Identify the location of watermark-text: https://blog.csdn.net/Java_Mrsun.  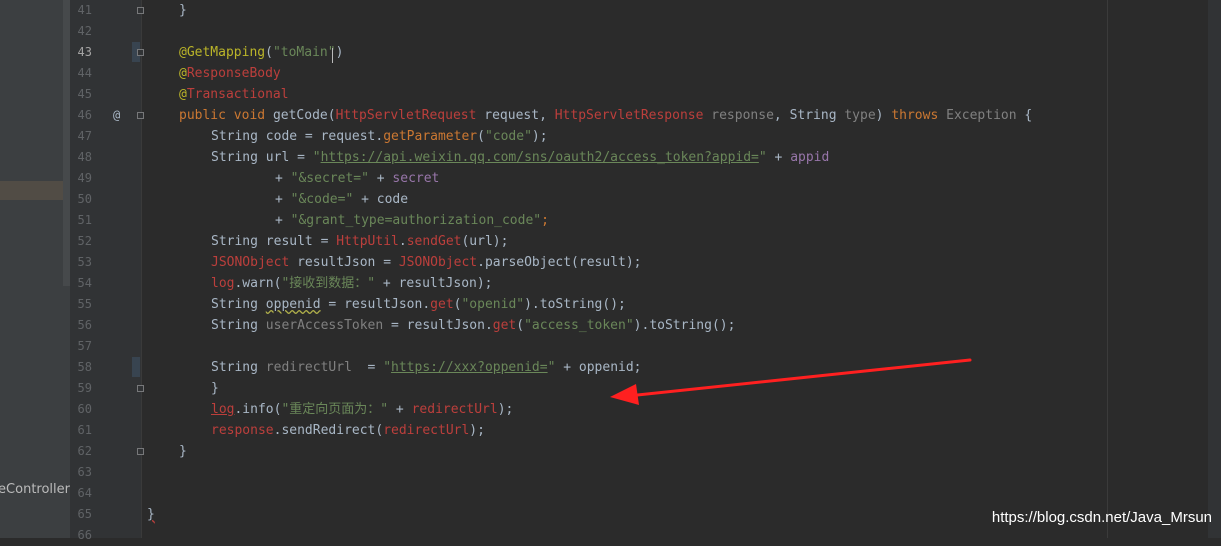
(1101, 517).